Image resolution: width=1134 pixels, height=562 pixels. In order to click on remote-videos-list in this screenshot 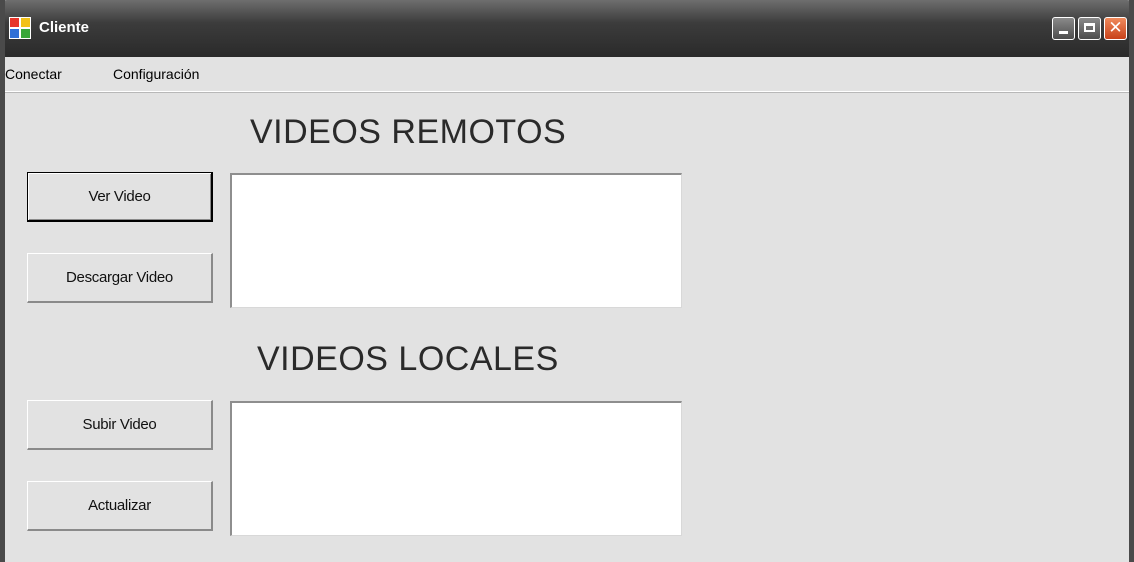, I will do `click(456, 240)`.